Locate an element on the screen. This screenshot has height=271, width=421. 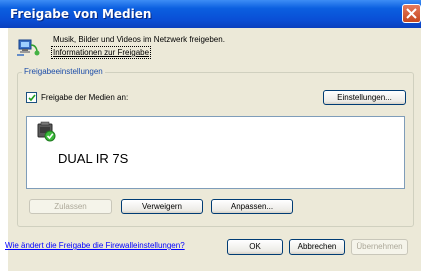
checkmark-icon is located at coordinates (32, 98).